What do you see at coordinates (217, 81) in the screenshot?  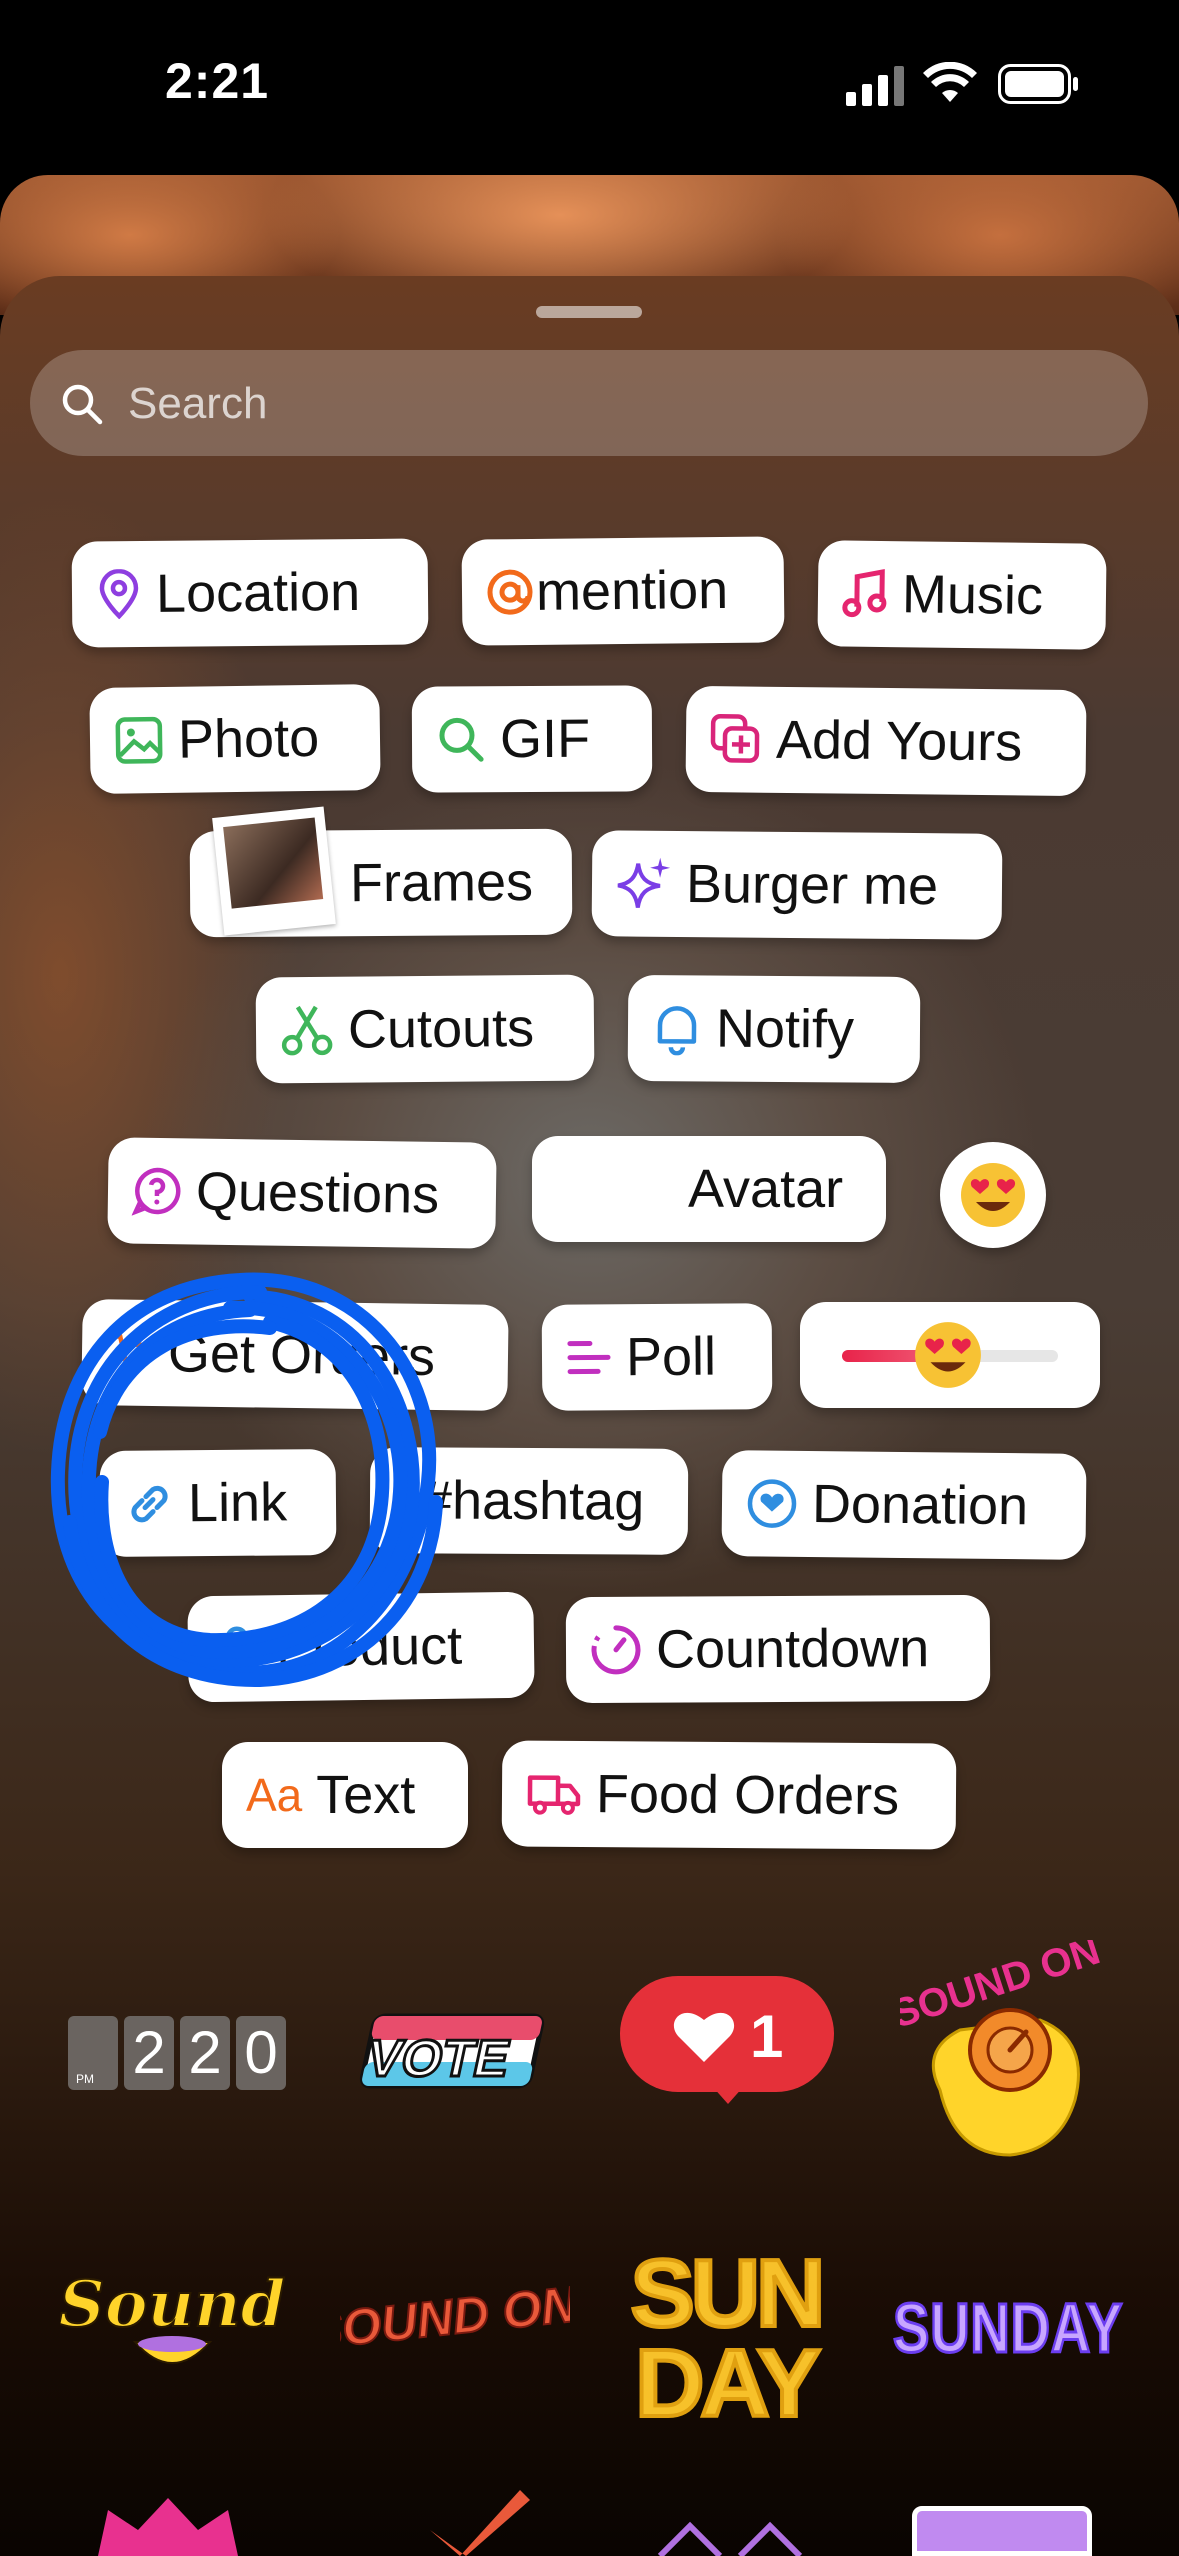 I see `status-time: 2:21` at bounding box center [217, 81].